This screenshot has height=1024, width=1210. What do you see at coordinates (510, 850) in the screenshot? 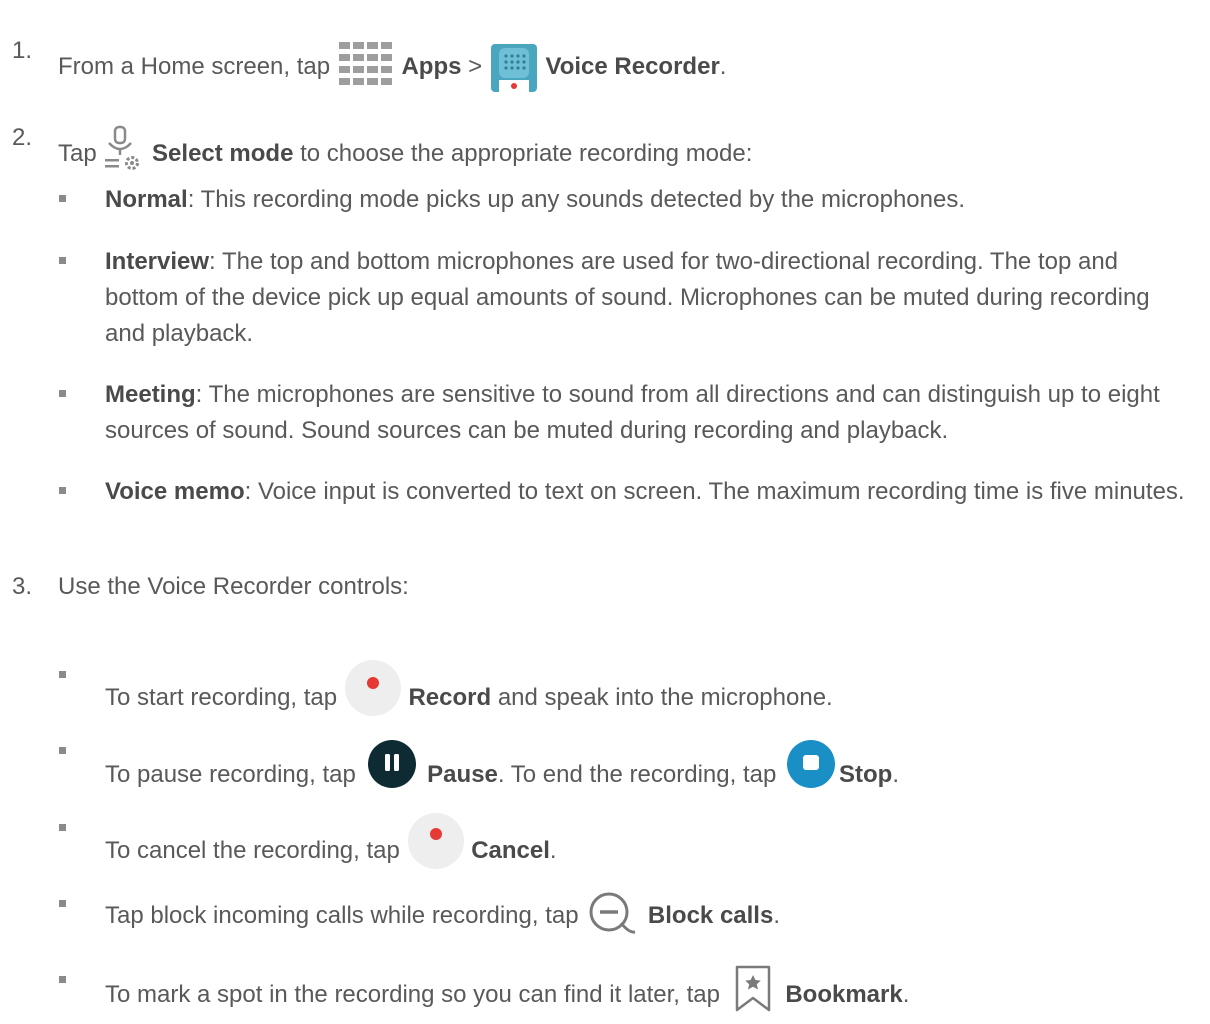
I see `cancel-label: Cancel` at bounding box center [510, 850].